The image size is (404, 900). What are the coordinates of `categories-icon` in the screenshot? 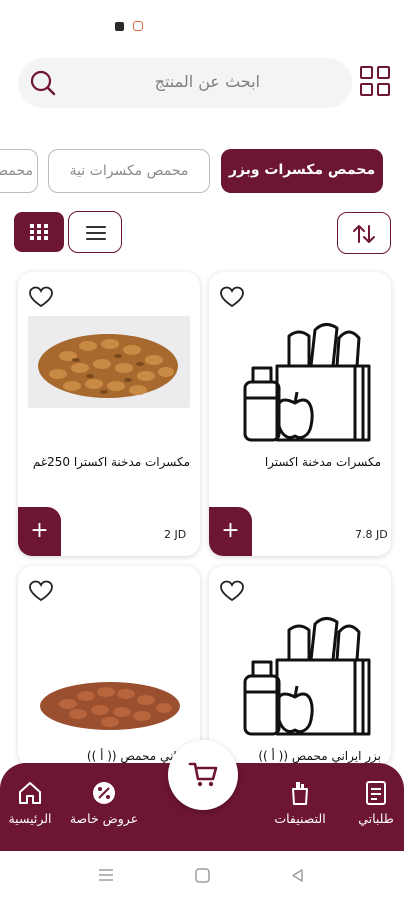 It's located at (300, 793).